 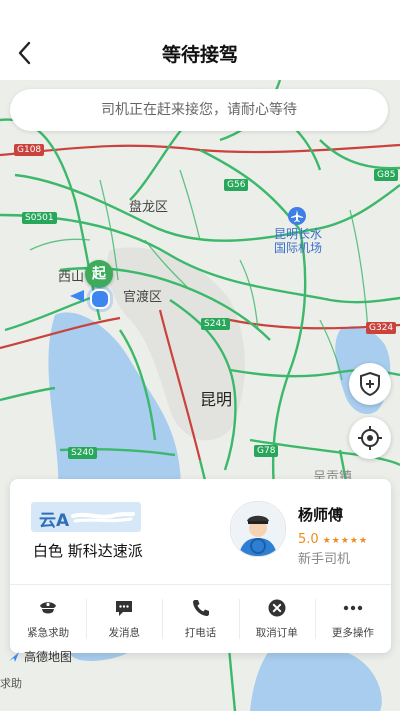 I want to click on airport-icon, so click(x=297, y=216).